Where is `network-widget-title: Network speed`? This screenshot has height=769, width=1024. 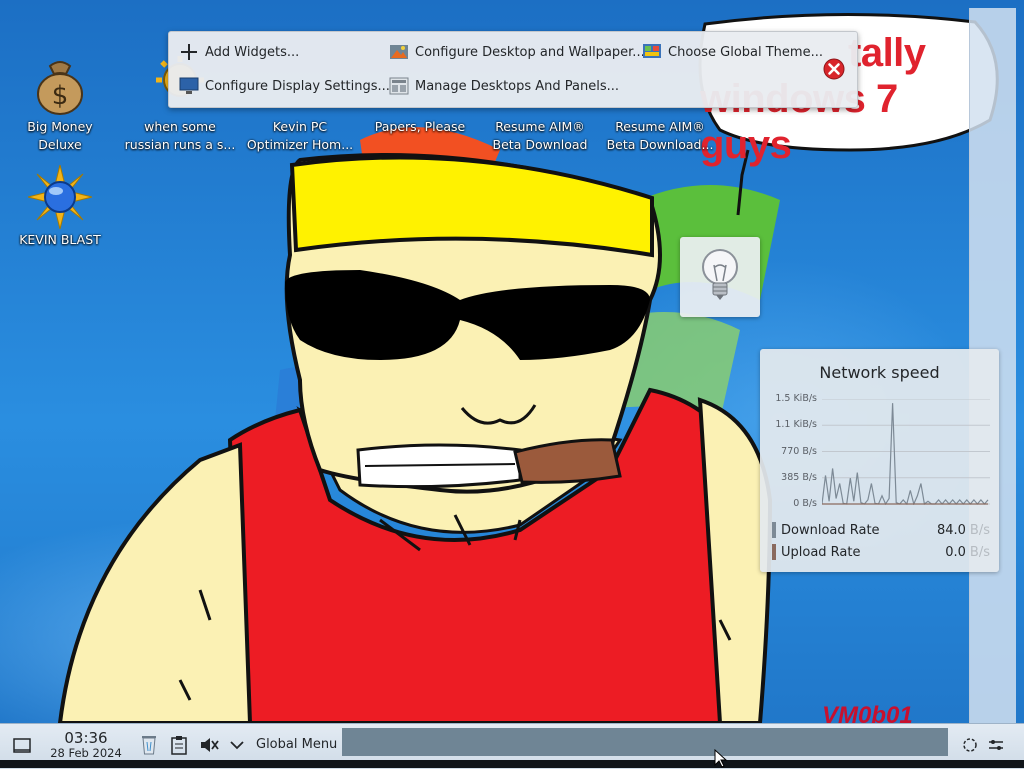 network-widget-title: Network speed is located at coordinates (879, 372).